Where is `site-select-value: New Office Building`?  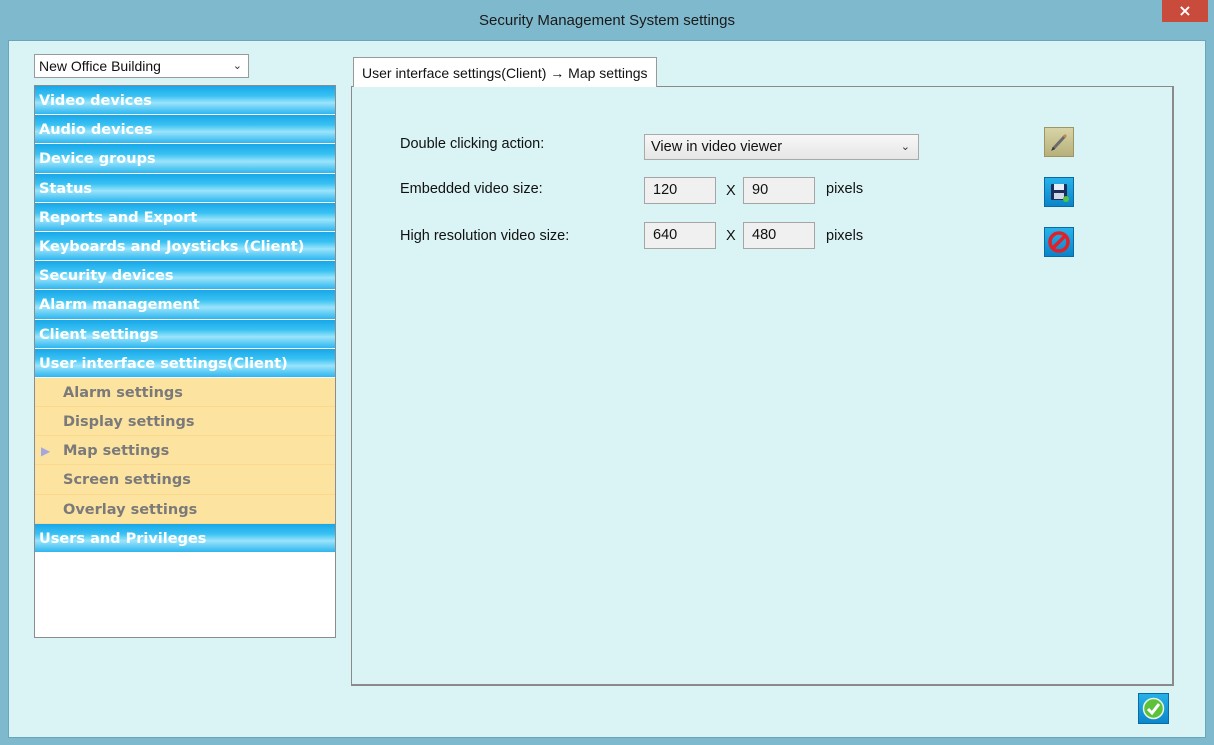
site-select-value: New Office Building is located at coordinates (100, 66).